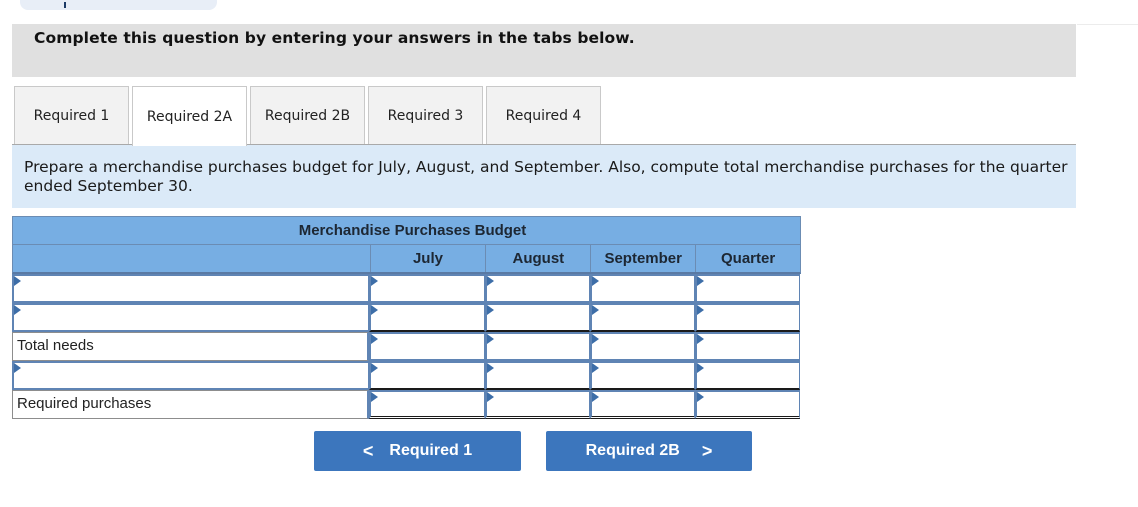 This screenshot has height=507, width=1138. Describe the element at coordinates (406, 230) in the screenshot. I see `table-title: Merchandise Purchases Budget` at that location.